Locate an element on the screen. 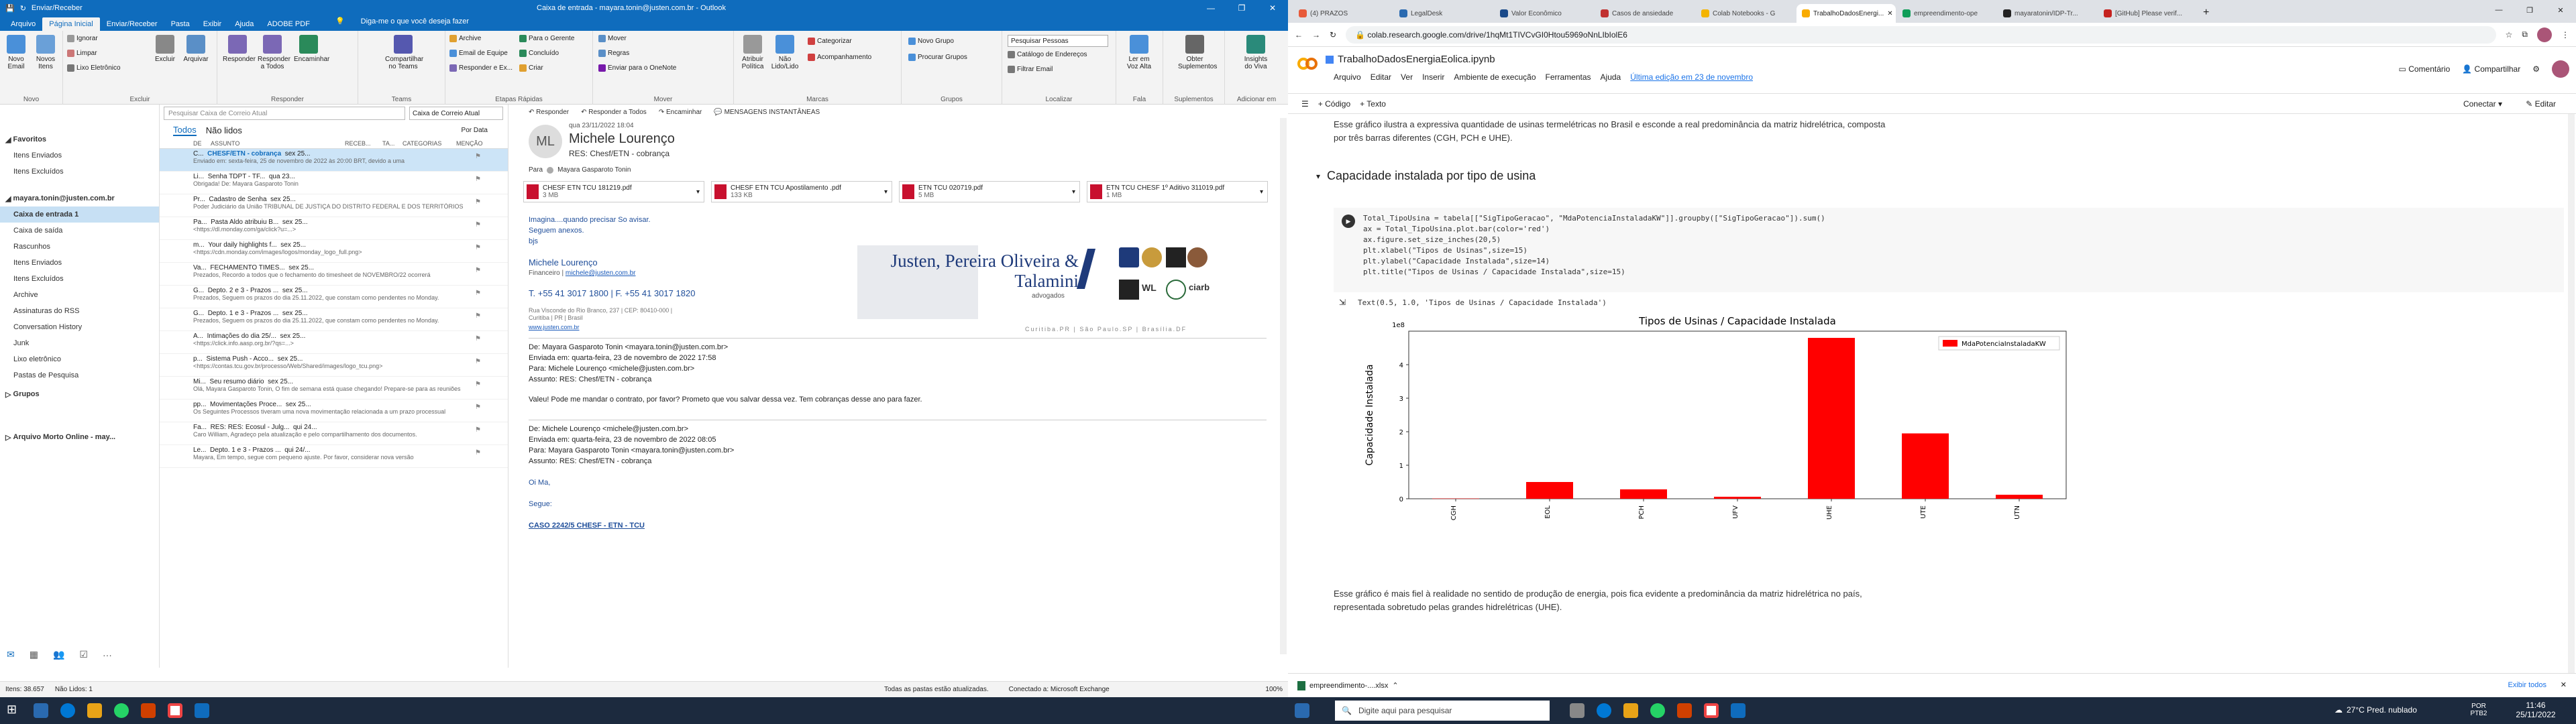  menu-ver: Ver is located at coordinates (1407, 77).